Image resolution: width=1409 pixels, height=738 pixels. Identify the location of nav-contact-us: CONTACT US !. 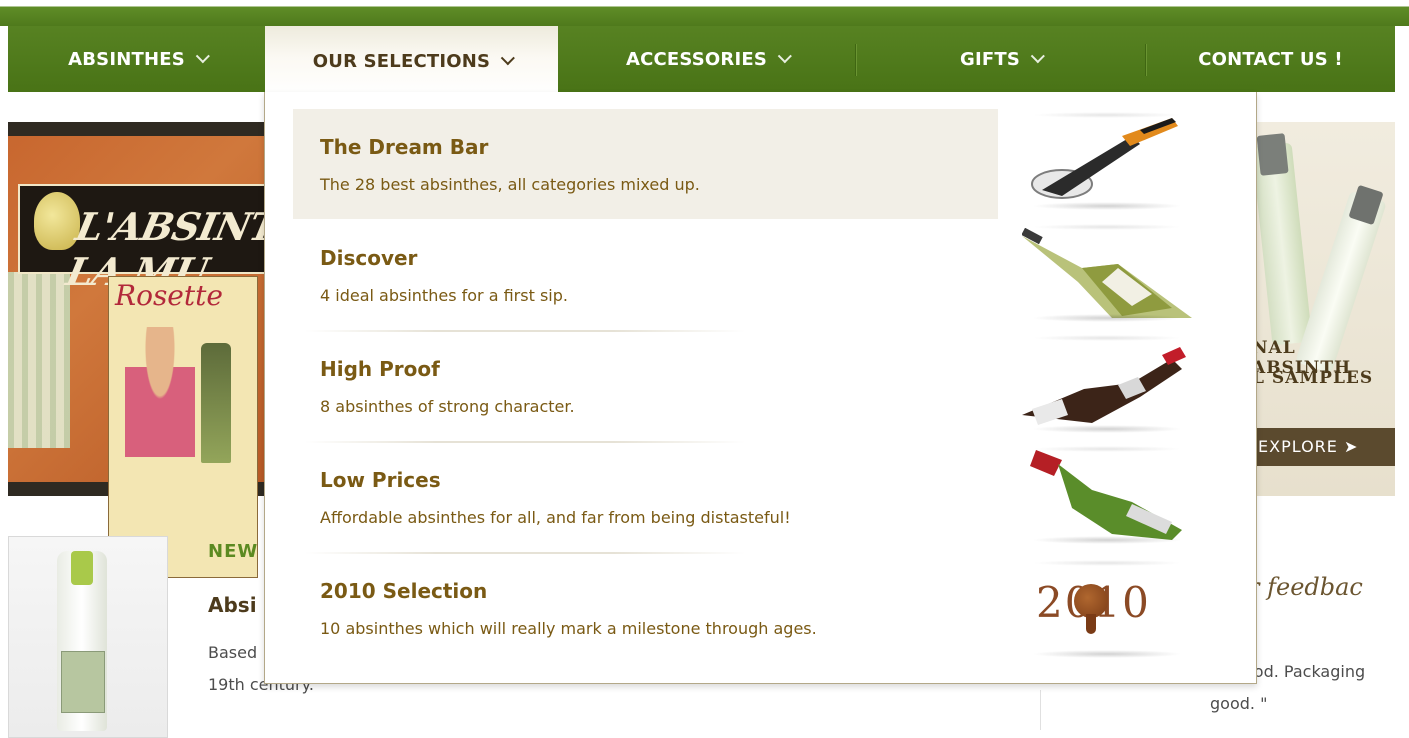
(1270, 59).